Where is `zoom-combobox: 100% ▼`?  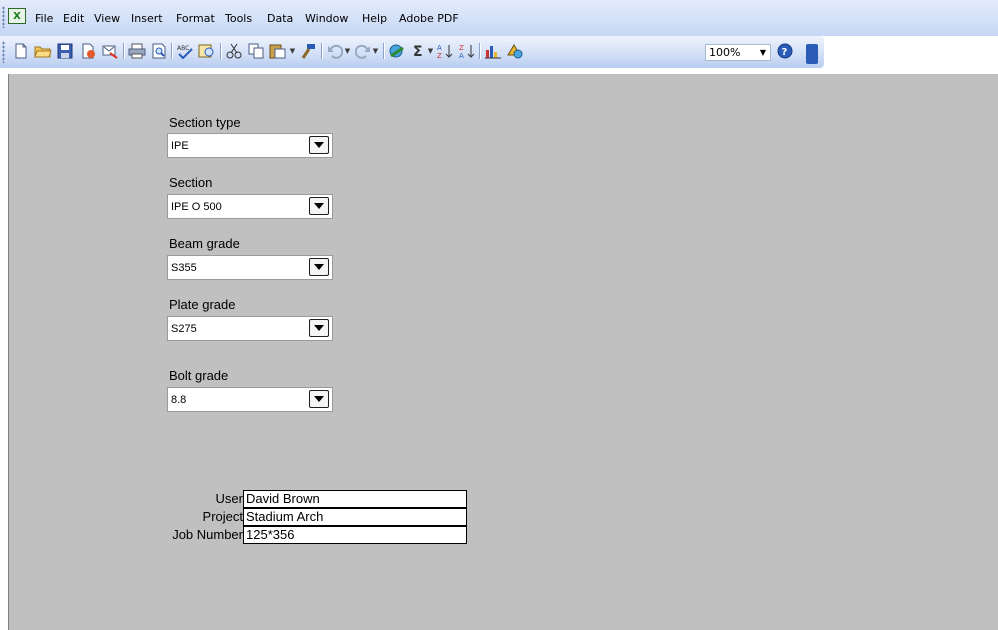 zoom-combobox: 100% ▼ is located at coordinates (738, 52).